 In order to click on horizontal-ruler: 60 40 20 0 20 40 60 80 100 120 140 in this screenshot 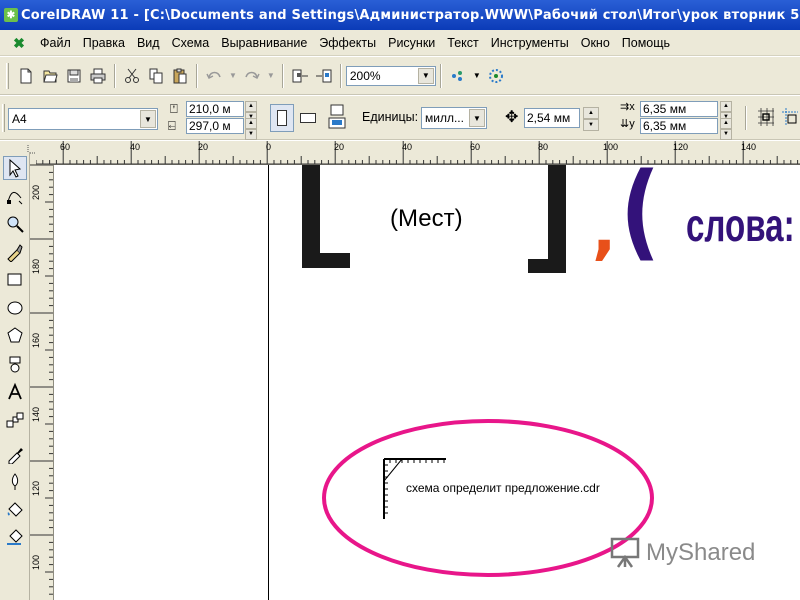, I will do `click(418, 153)`.